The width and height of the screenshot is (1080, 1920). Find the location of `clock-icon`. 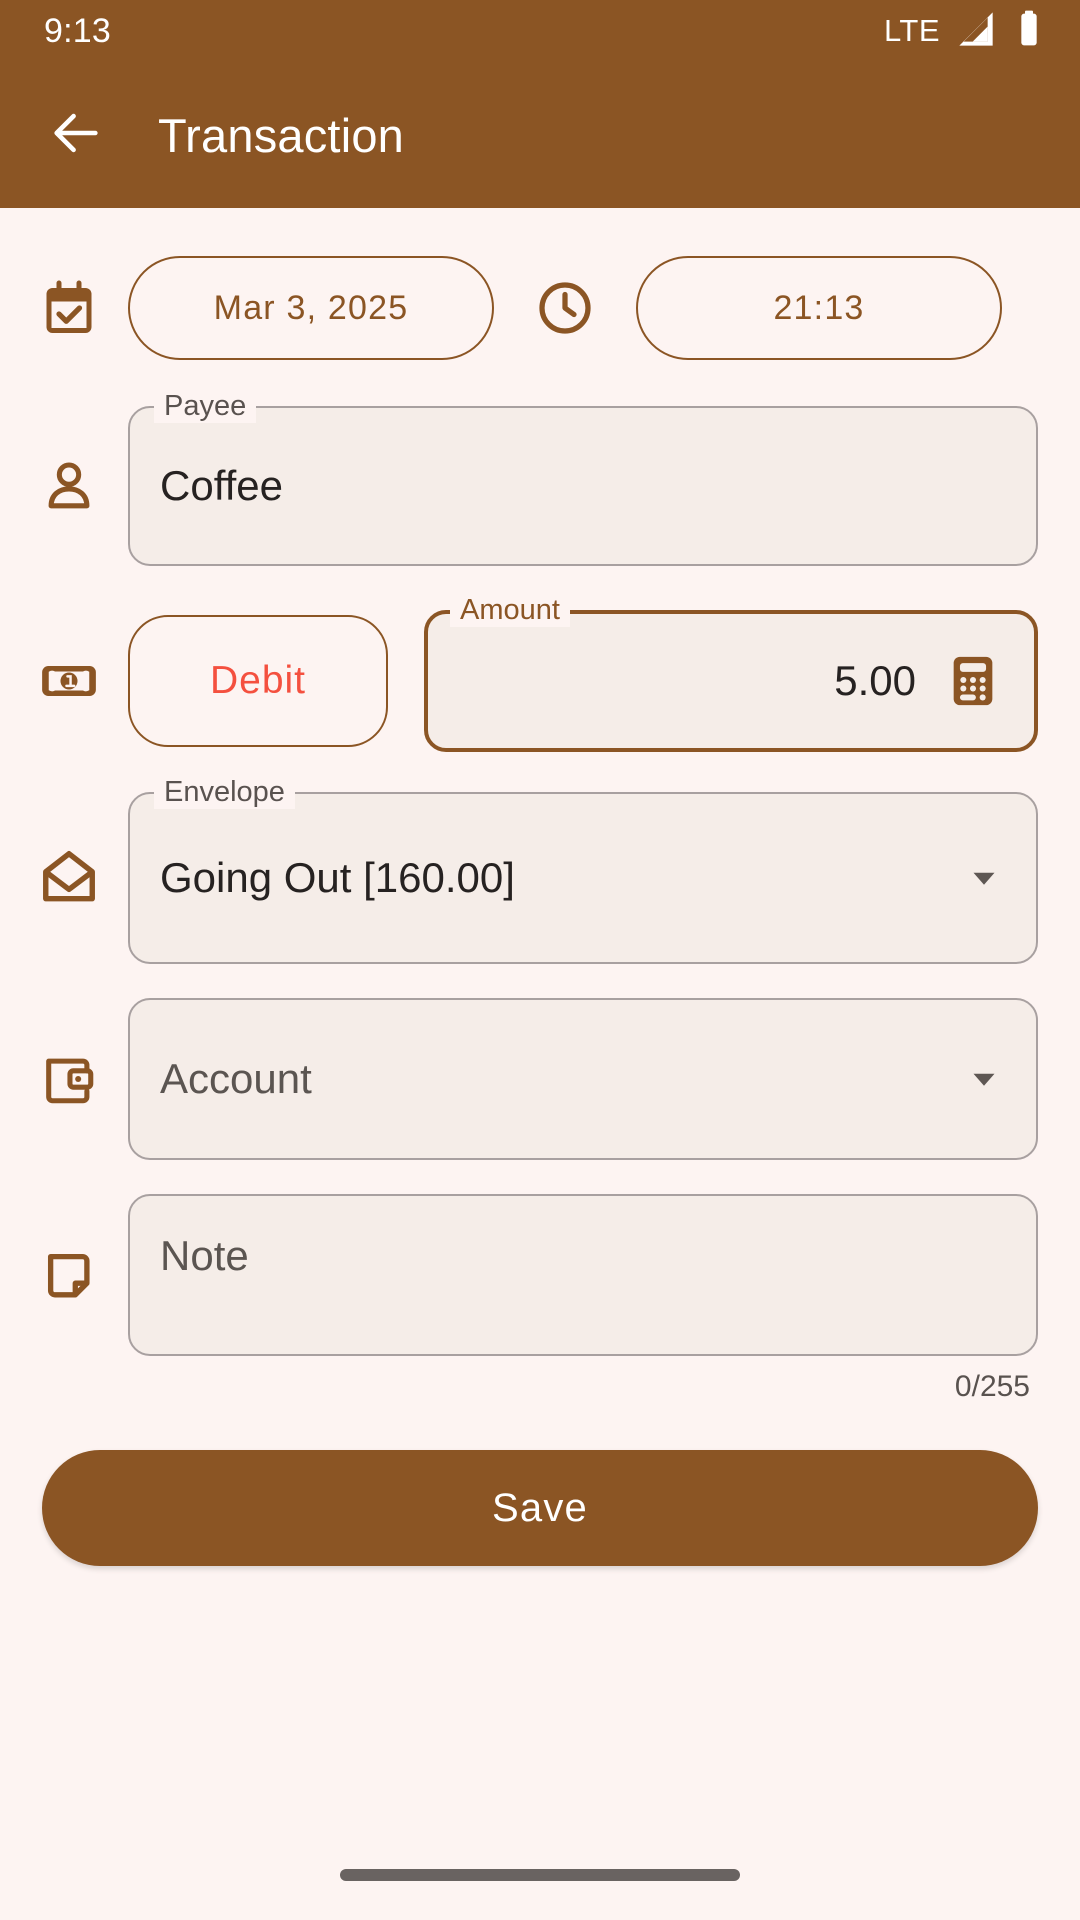

clock-icon is located at coordinates (565, 308).